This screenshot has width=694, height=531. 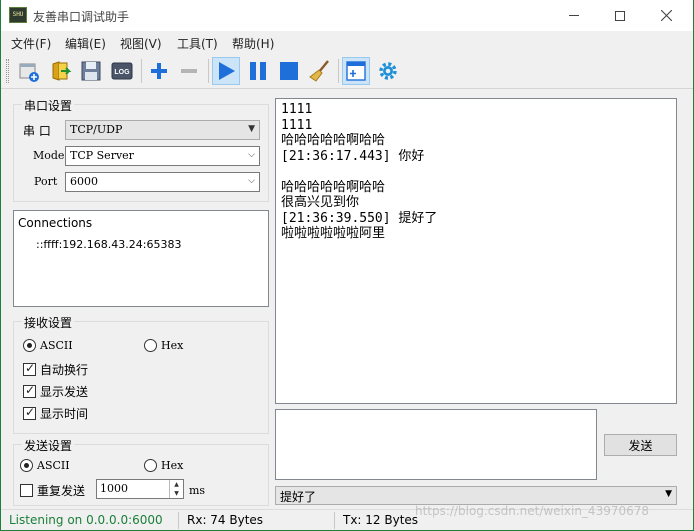 I want to click on open-button, so click(x=61, y=71).